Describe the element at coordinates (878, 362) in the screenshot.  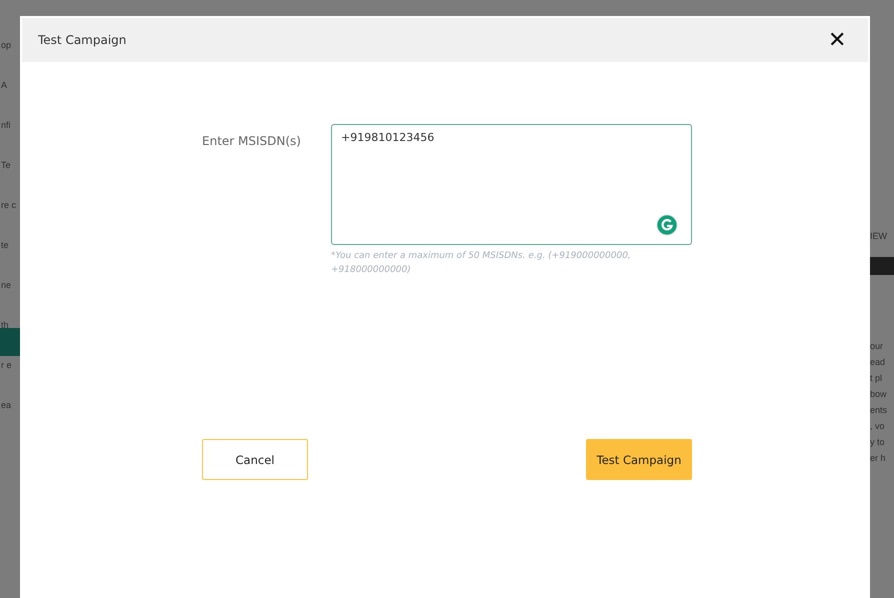
I see `background-text: ead` at that location.